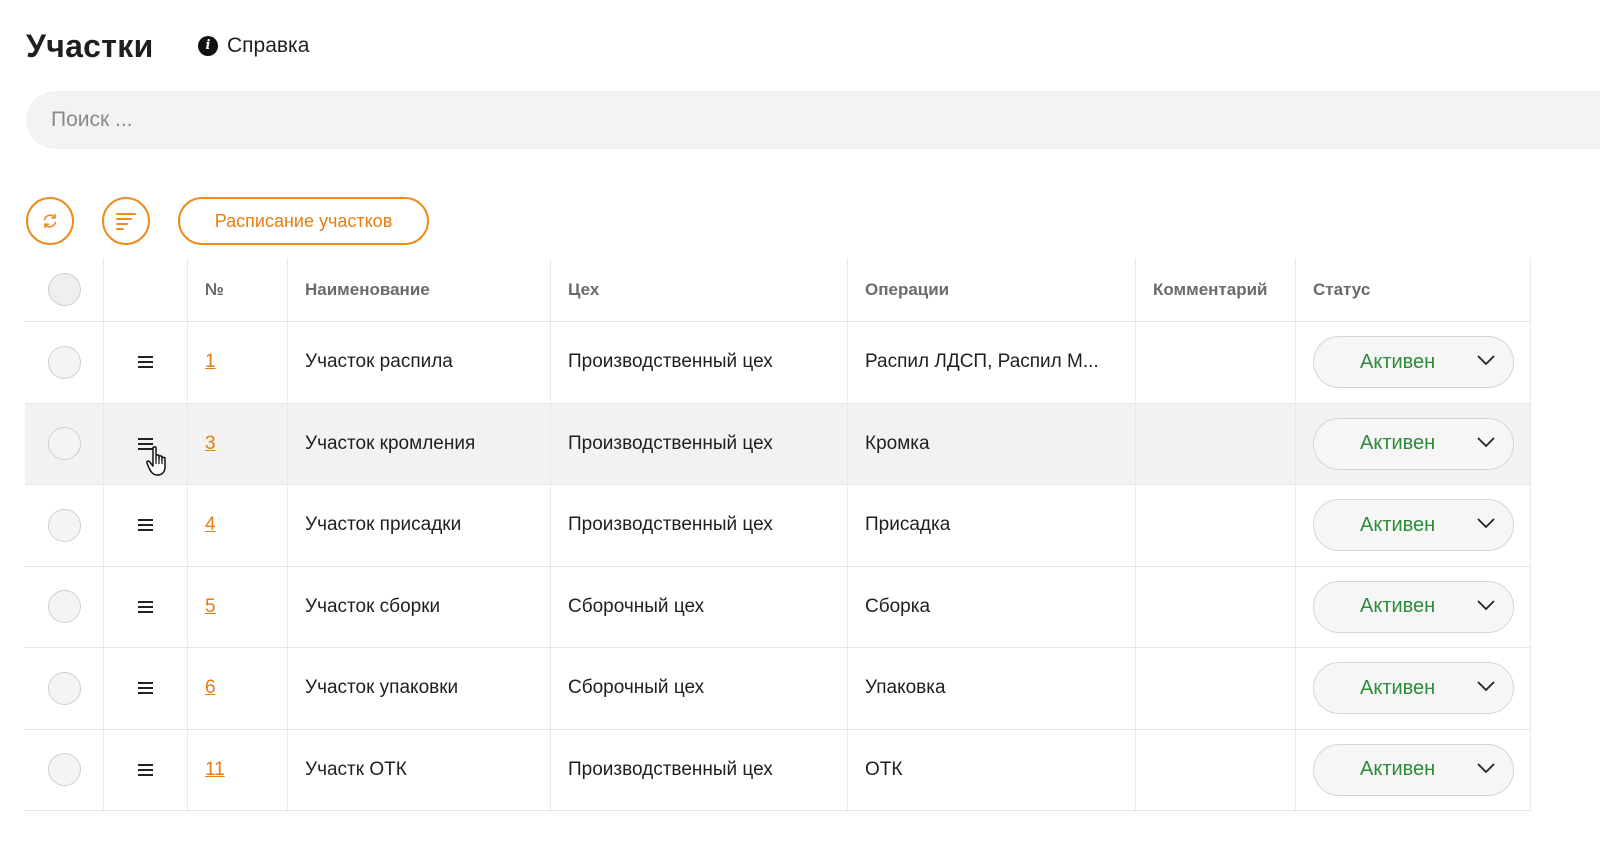 The height and width of the screenshot is (859, 1600). I want to click on search-bar, so click(813, 120).